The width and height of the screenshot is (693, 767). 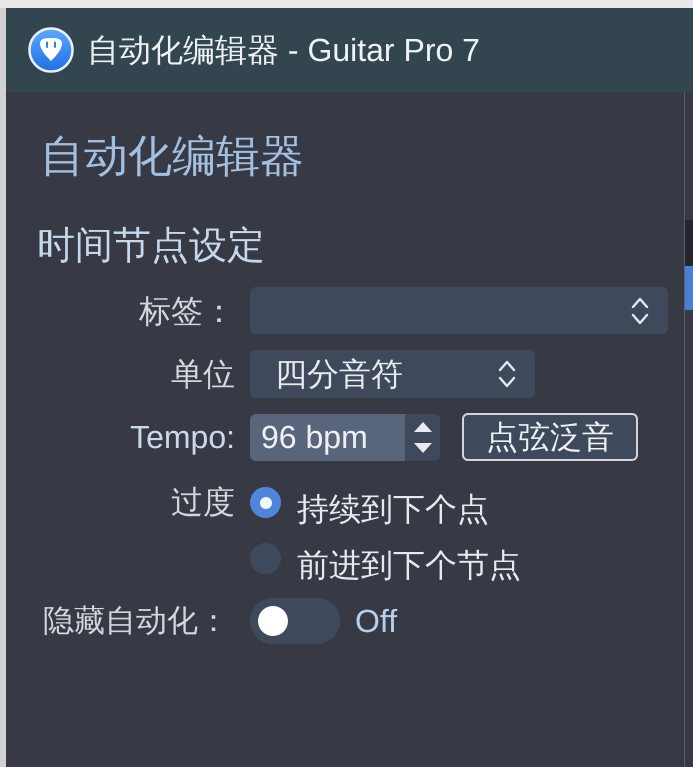 What do you see at coordinates (203, 502) in the screenshot?
I see `field-label: 过度` at bounding box center [203, 502].